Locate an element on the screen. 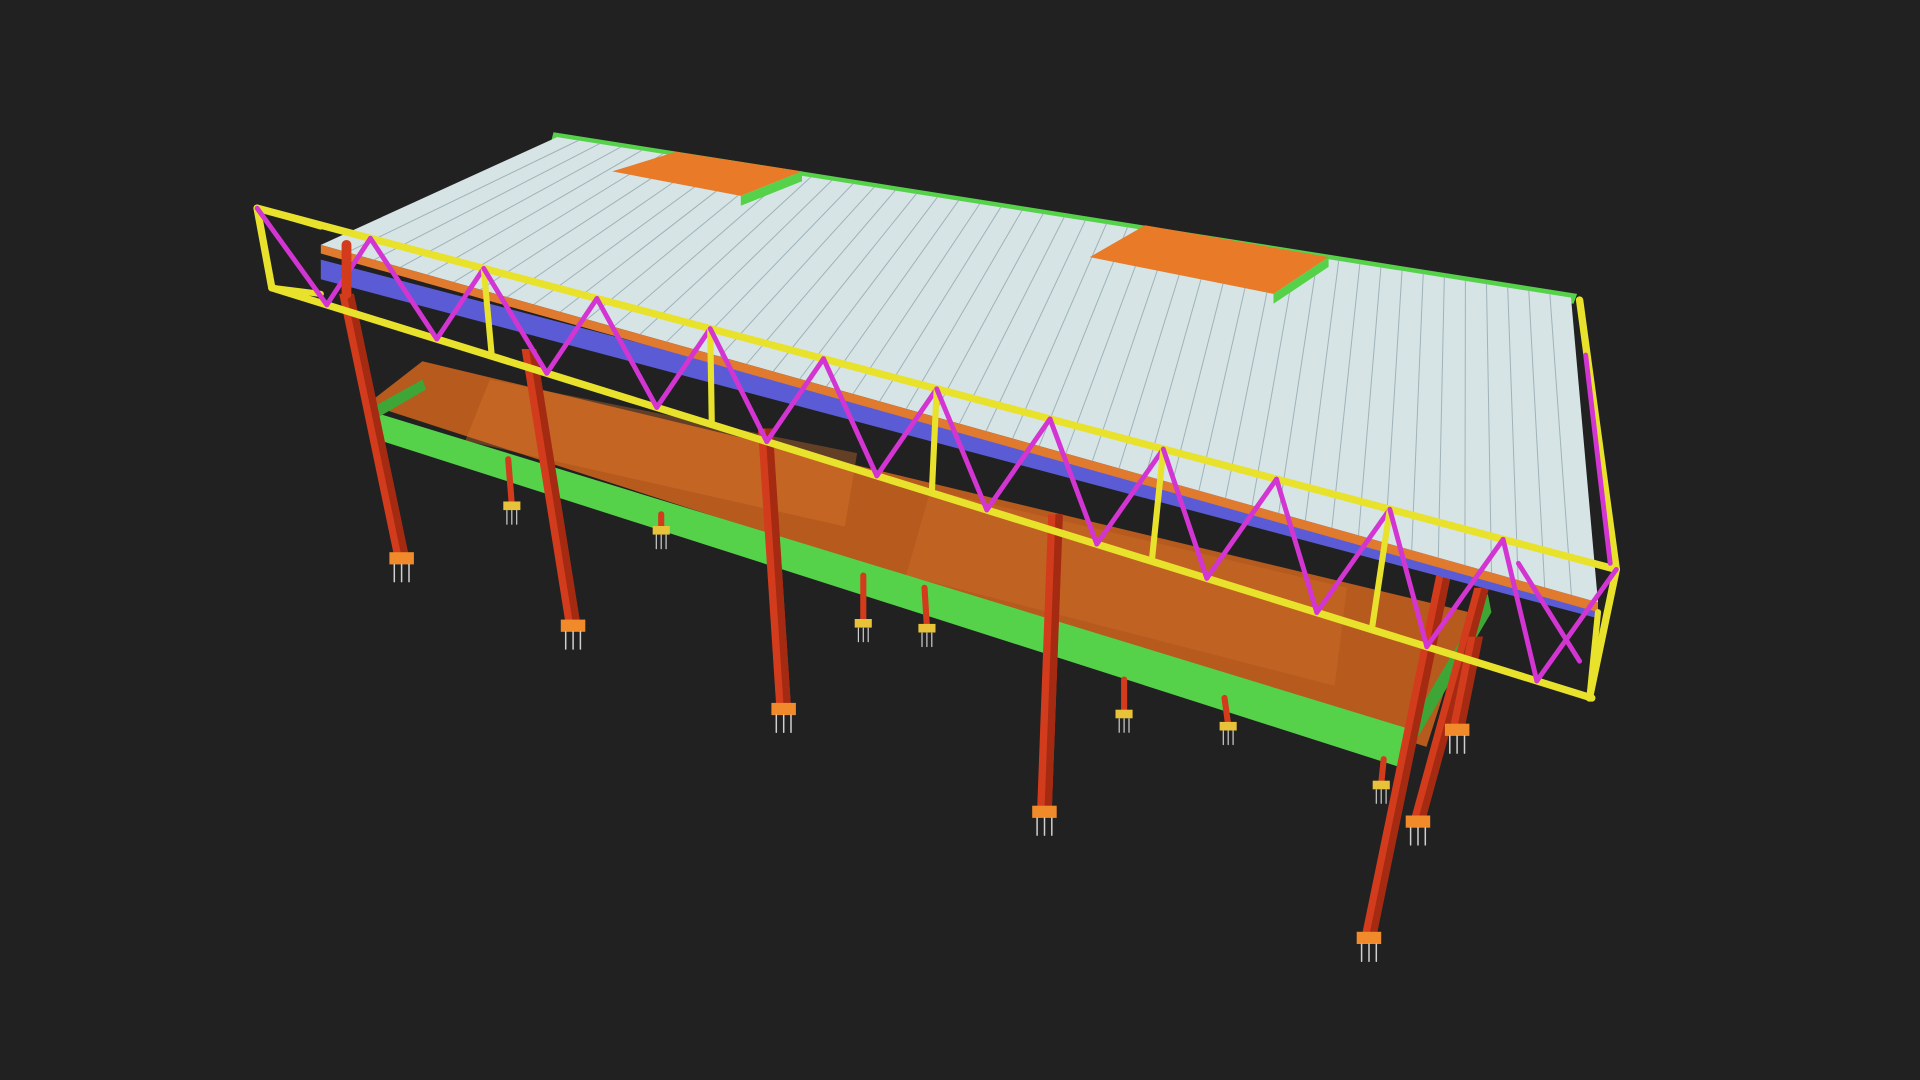  truss-right-return is located at coordinates (1594, 655).